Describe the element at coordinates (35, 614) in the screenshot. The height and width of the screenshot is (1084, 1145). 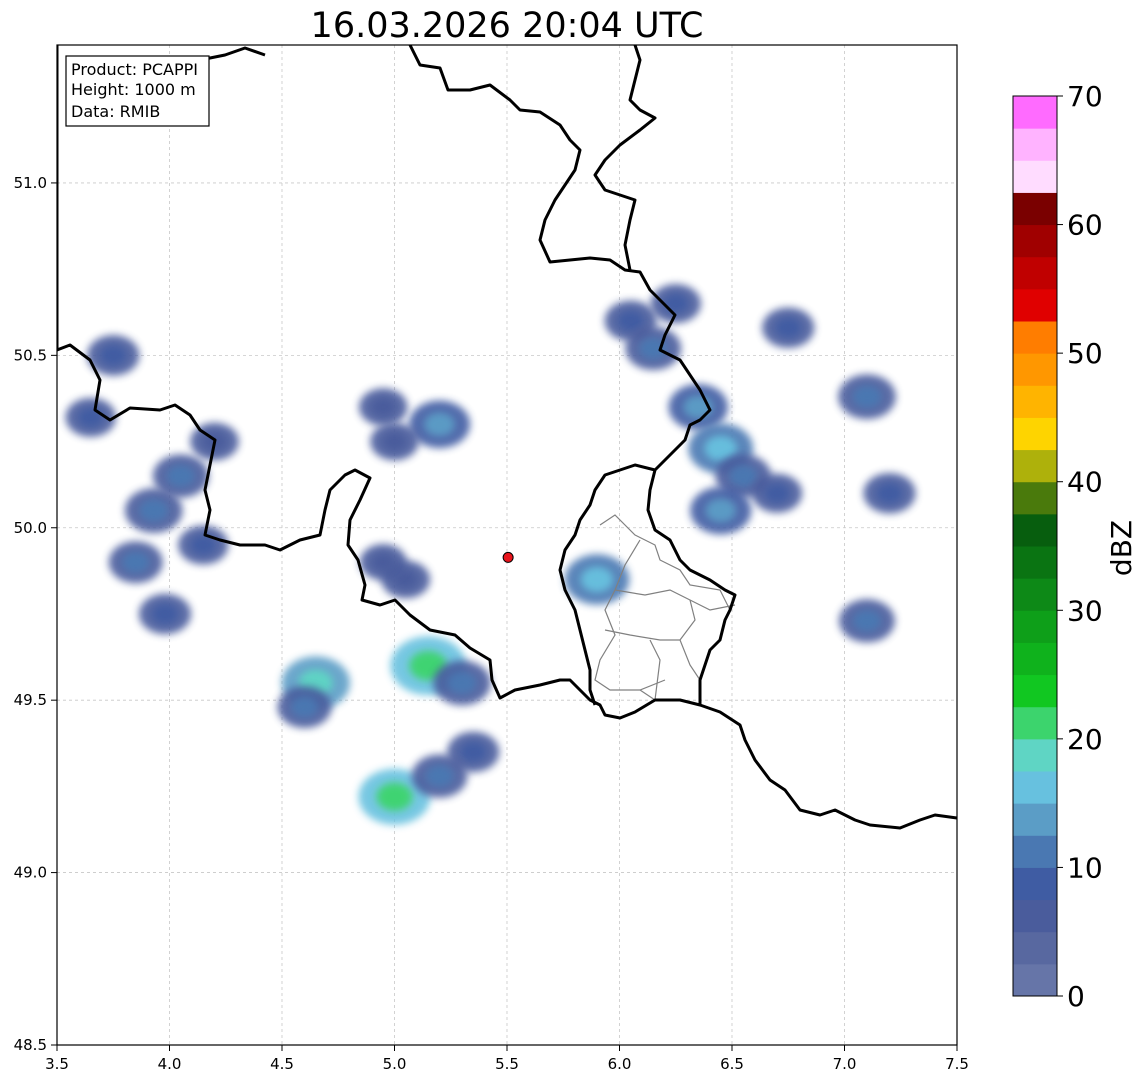
I see `y-axis-ticks: 48.5 49.0 49.5 50.0 50.5 51.0` at that location.